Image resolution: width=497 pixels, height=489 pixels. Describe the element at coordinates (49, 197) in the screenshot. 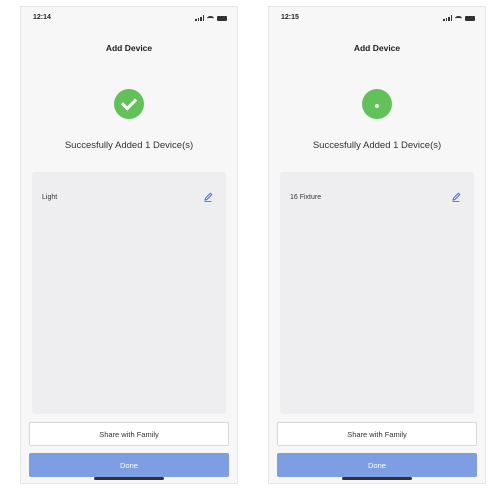

I see `device-name: Light` at that location.